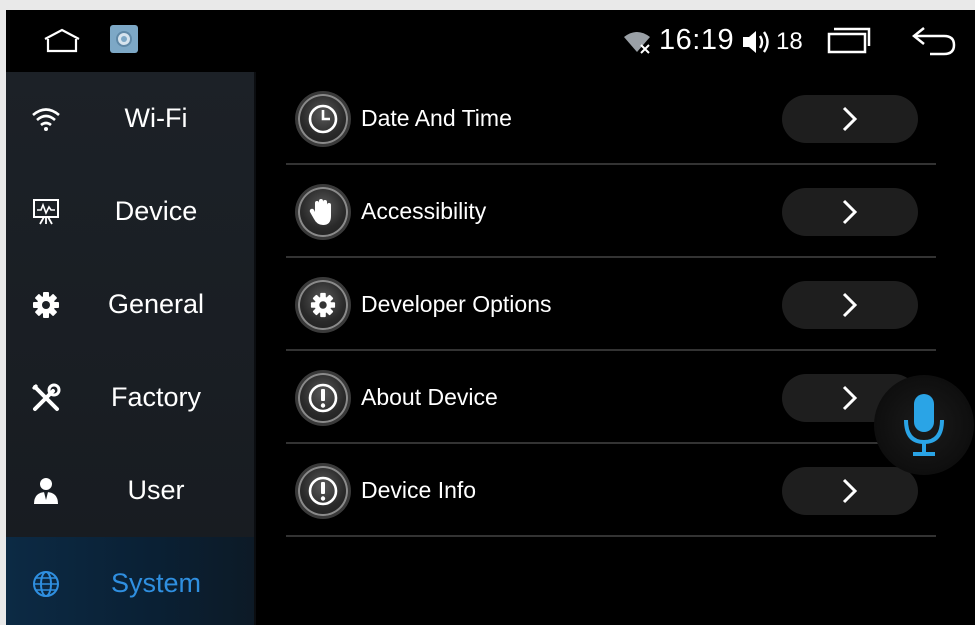 The width and height of the screenshot is (975, 625). What do you see at coordinates (757, 42) in the screenshot?
I see `volume-icon` at bounding box center [757, 42].